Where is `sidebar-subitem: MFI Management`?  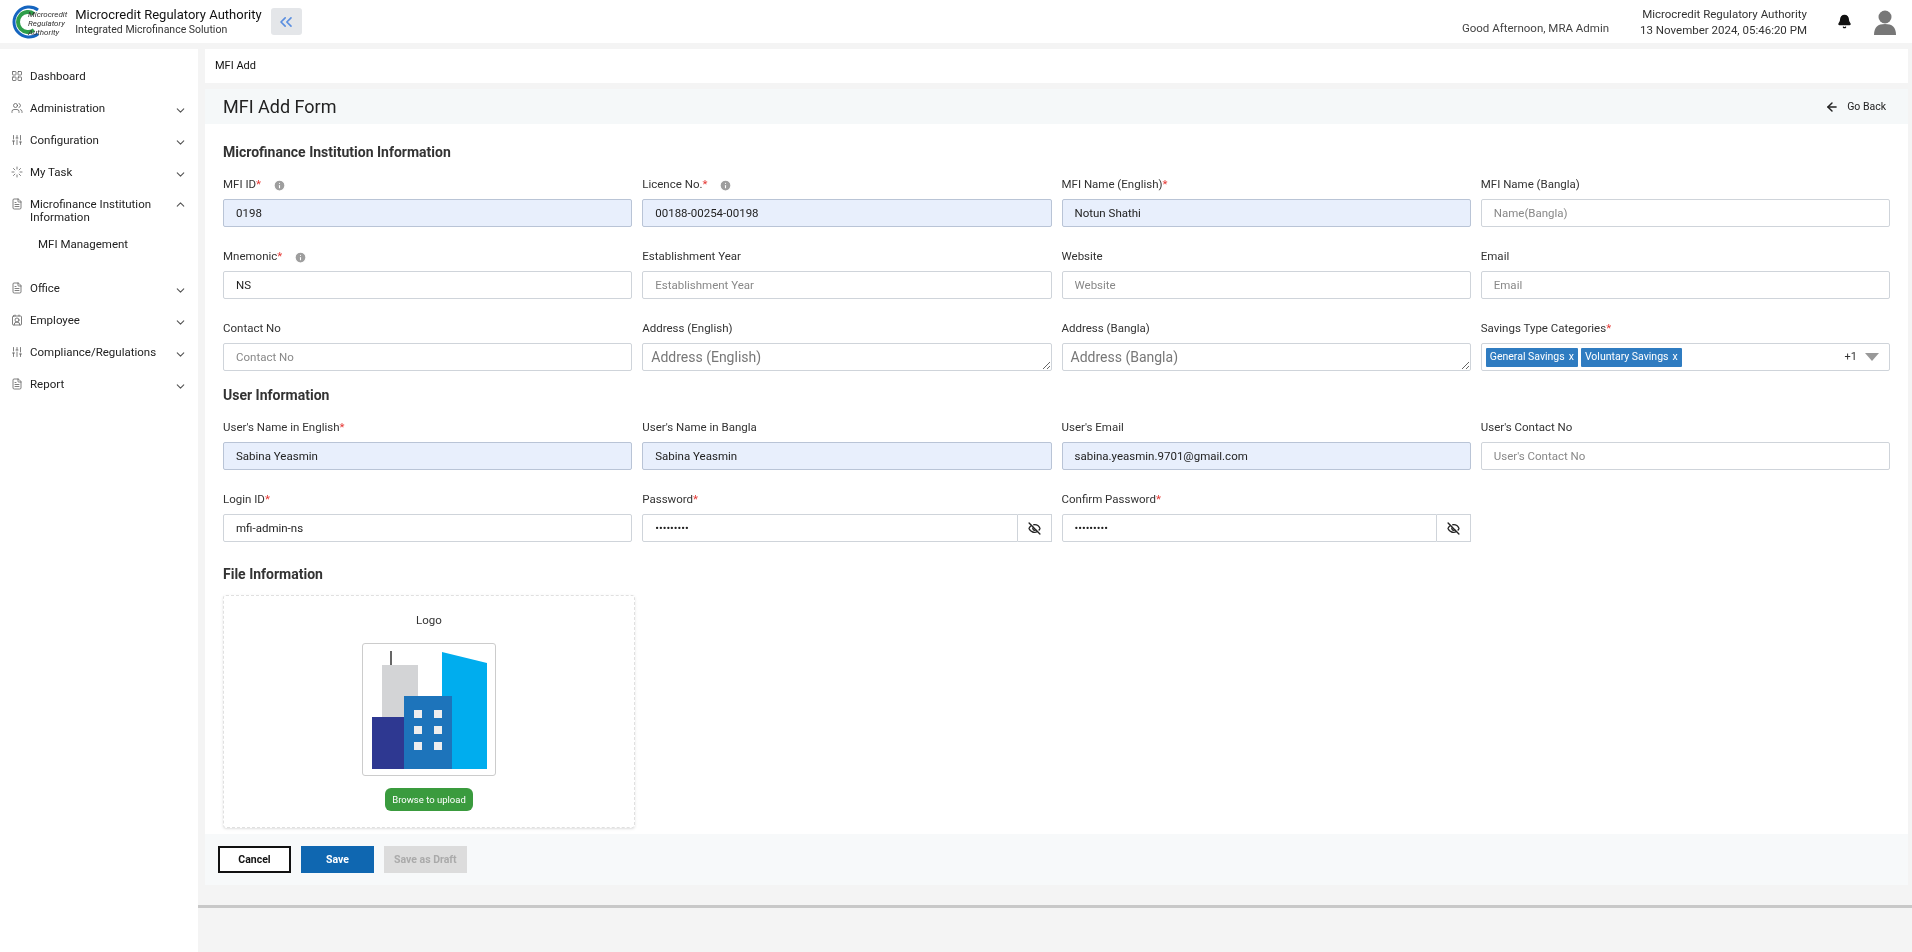 sidebar-subitem: MFI Management is located at coordinates (99, 245).